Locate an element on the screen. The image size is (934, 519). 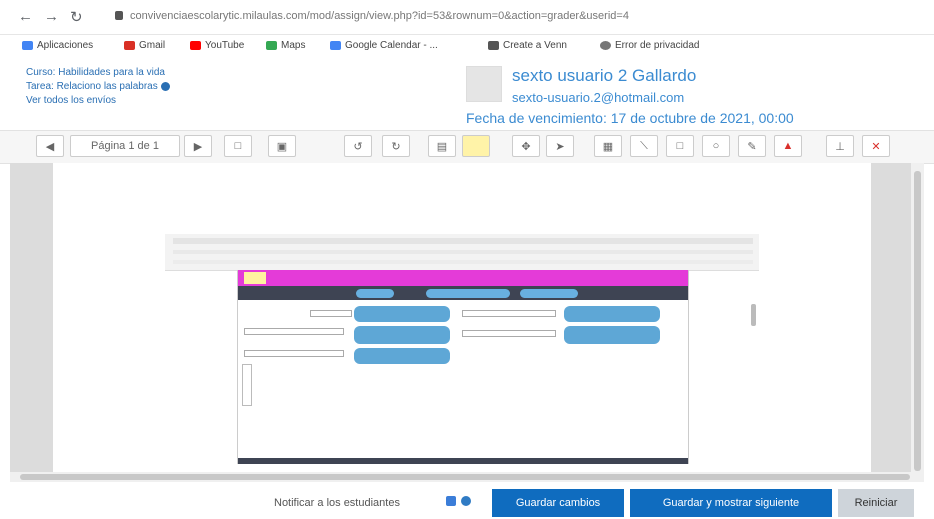
line-icon: ⟍ is located at coordinates (644, 146).